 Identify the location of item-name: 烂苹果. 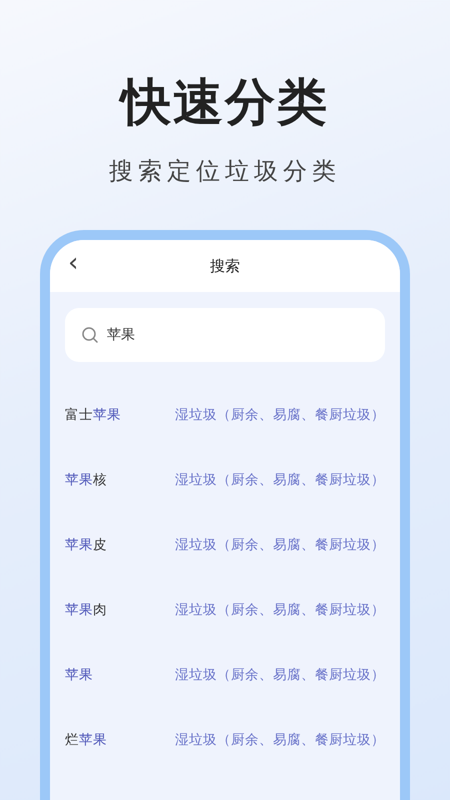
(120, 739).